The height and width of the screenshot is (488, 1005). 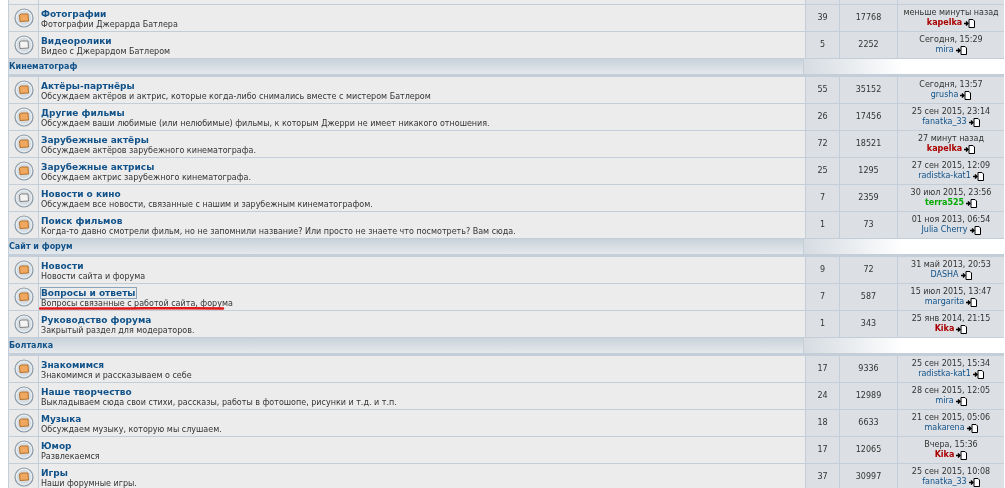 I want to click on forum-title-link: Руководство форума, so click(x=96, y=320).